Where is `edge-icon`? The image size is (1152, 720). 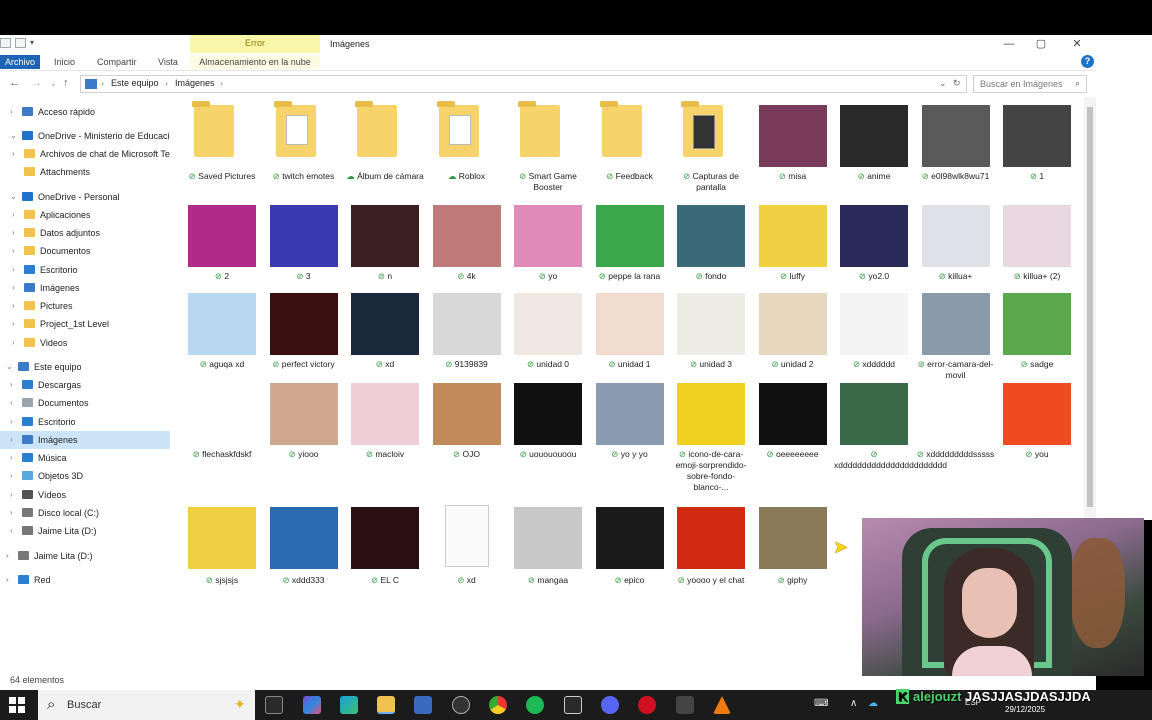
edge-icon is located at coordinates (349, 705).